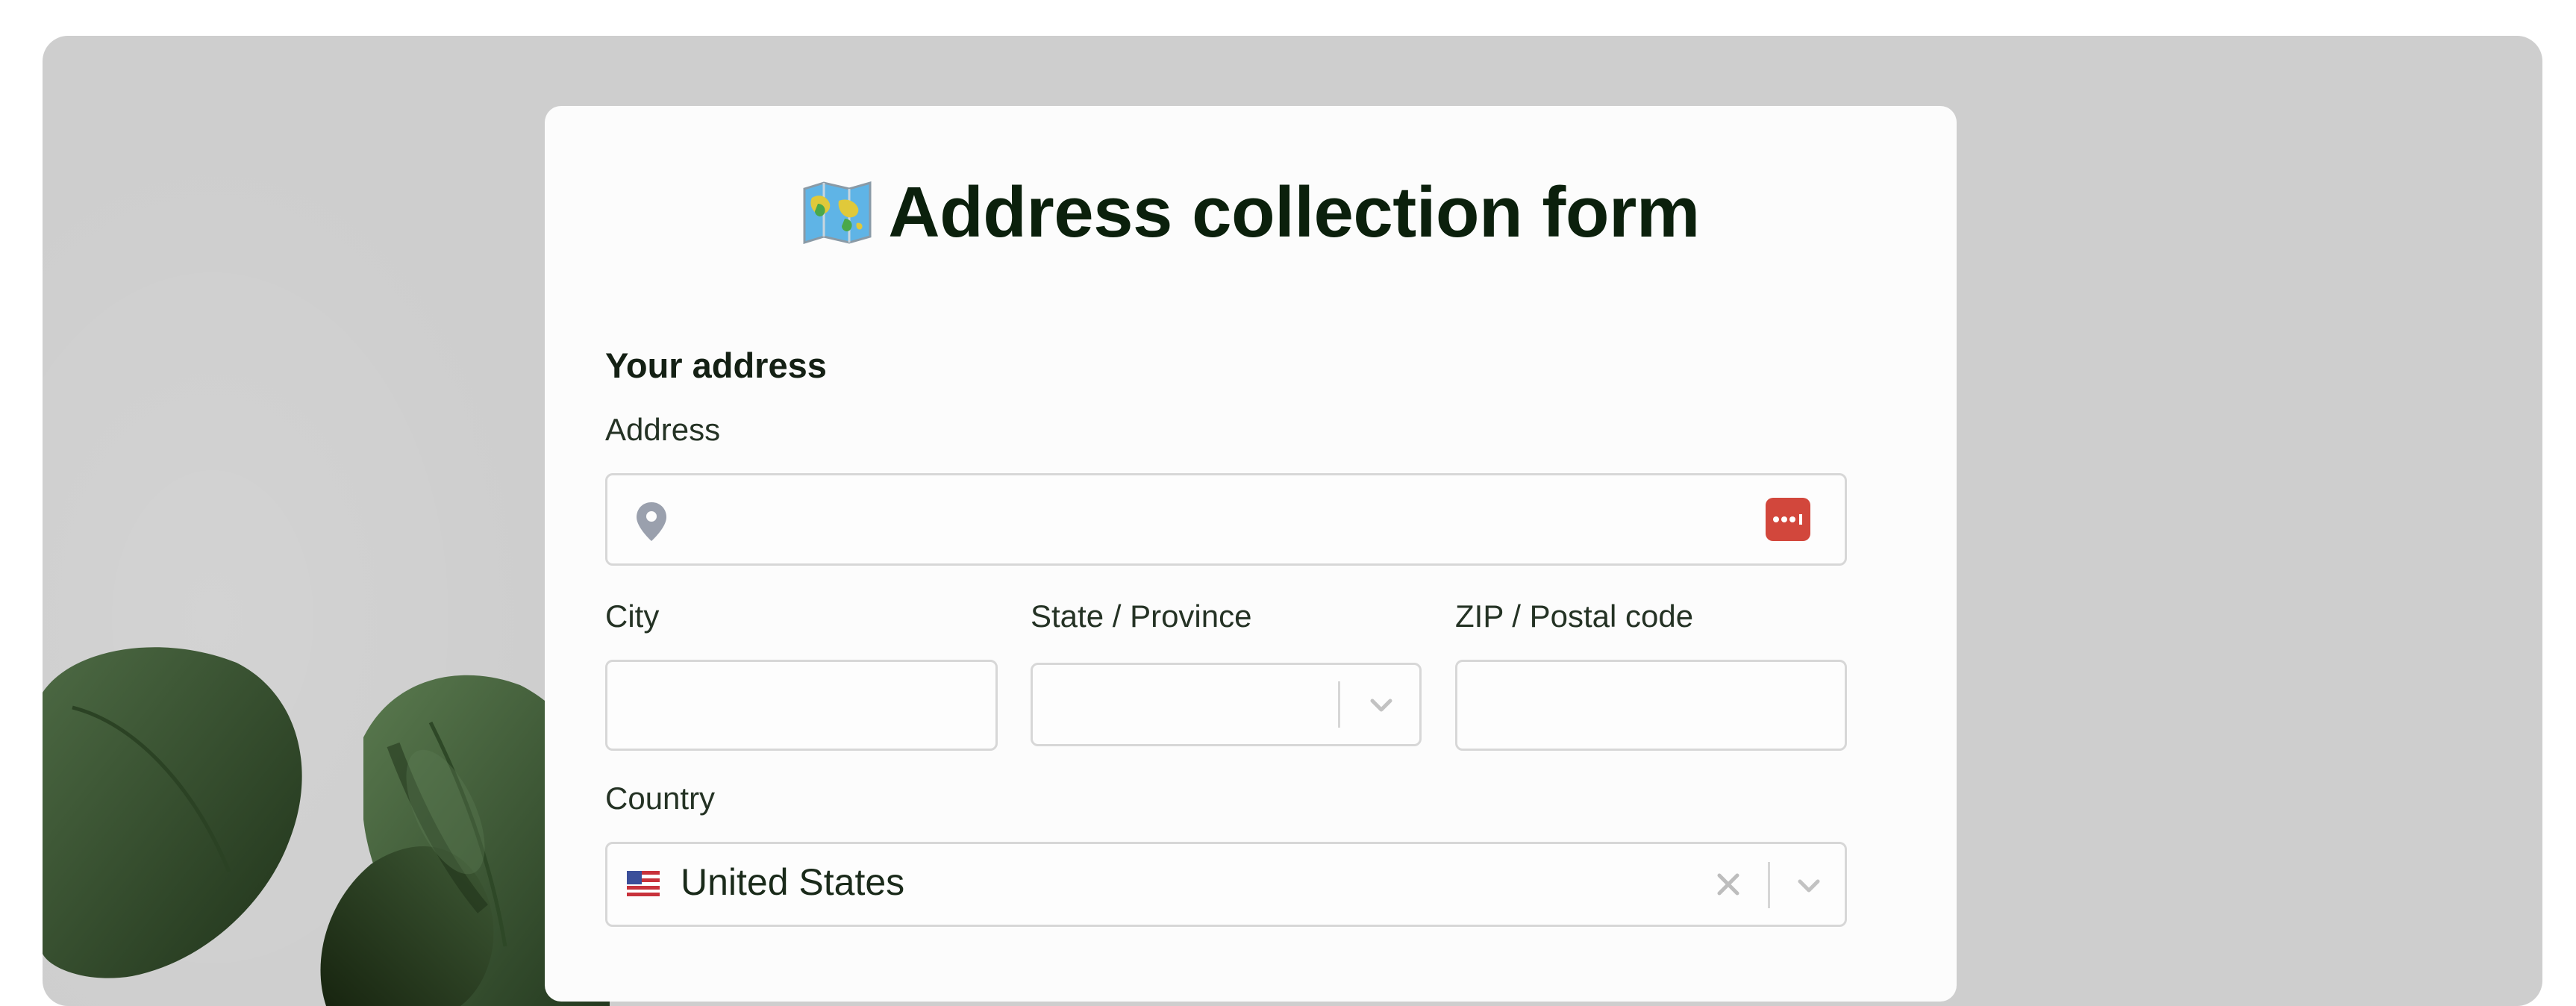  What do you see at coordinates (660, 798) in the screenshot?
I see `country-label: Country` at bounding box center [660, 798].